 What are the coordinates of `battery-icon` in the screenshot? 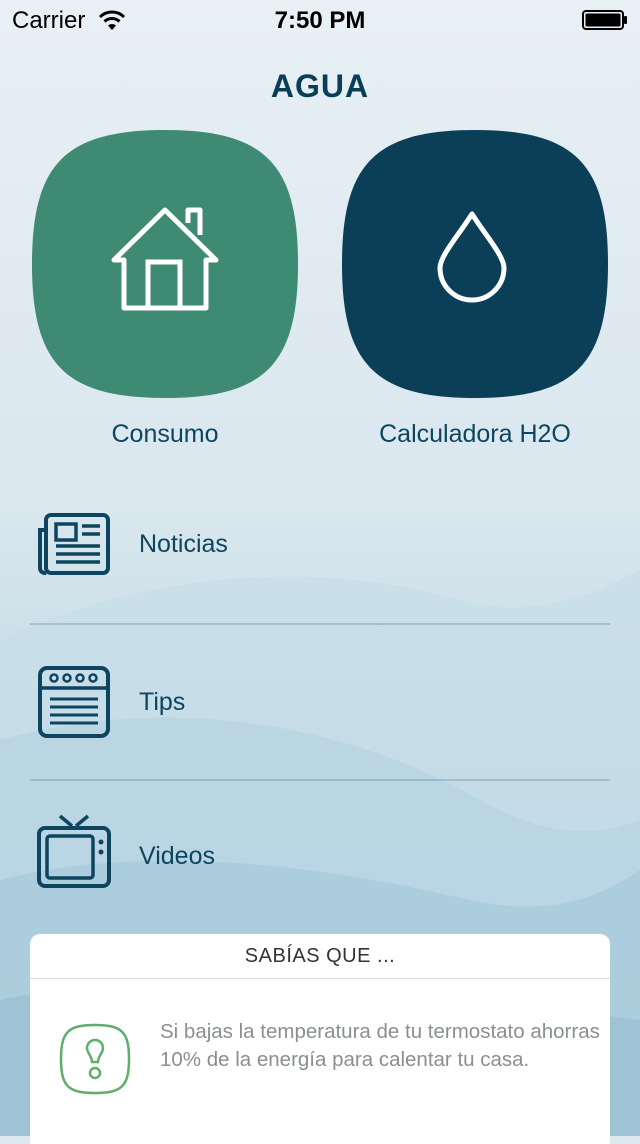 It's located at (604, 20).